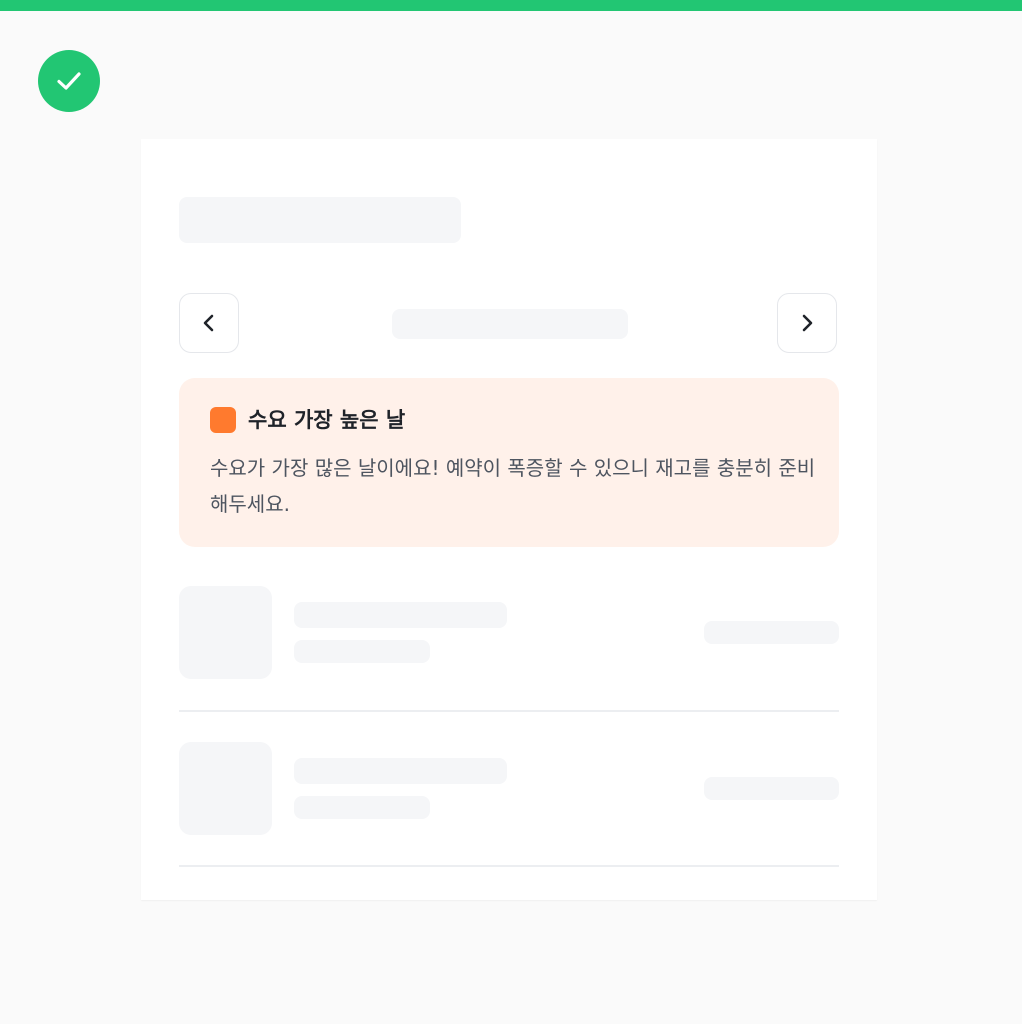 This screenshot has width=1022, height=1024. Describe the element at coordinates (511, 5) in the screenshot. I see `top-accent-bar` at that location.